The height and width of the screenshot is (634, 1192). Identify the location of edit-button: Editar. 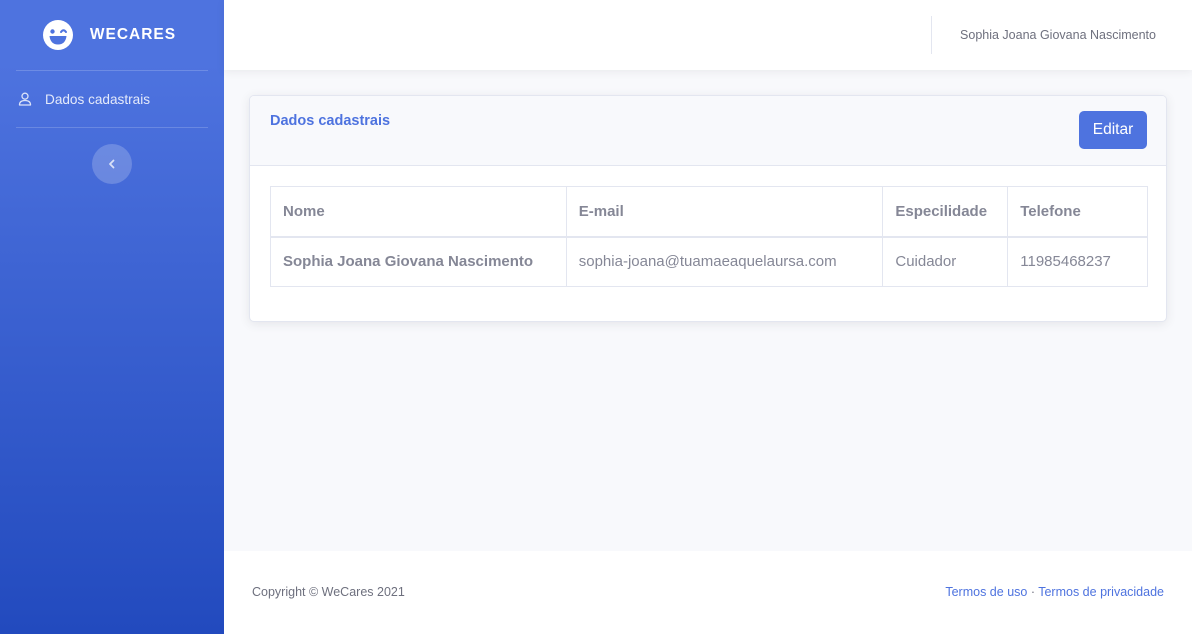
(1113, 130).